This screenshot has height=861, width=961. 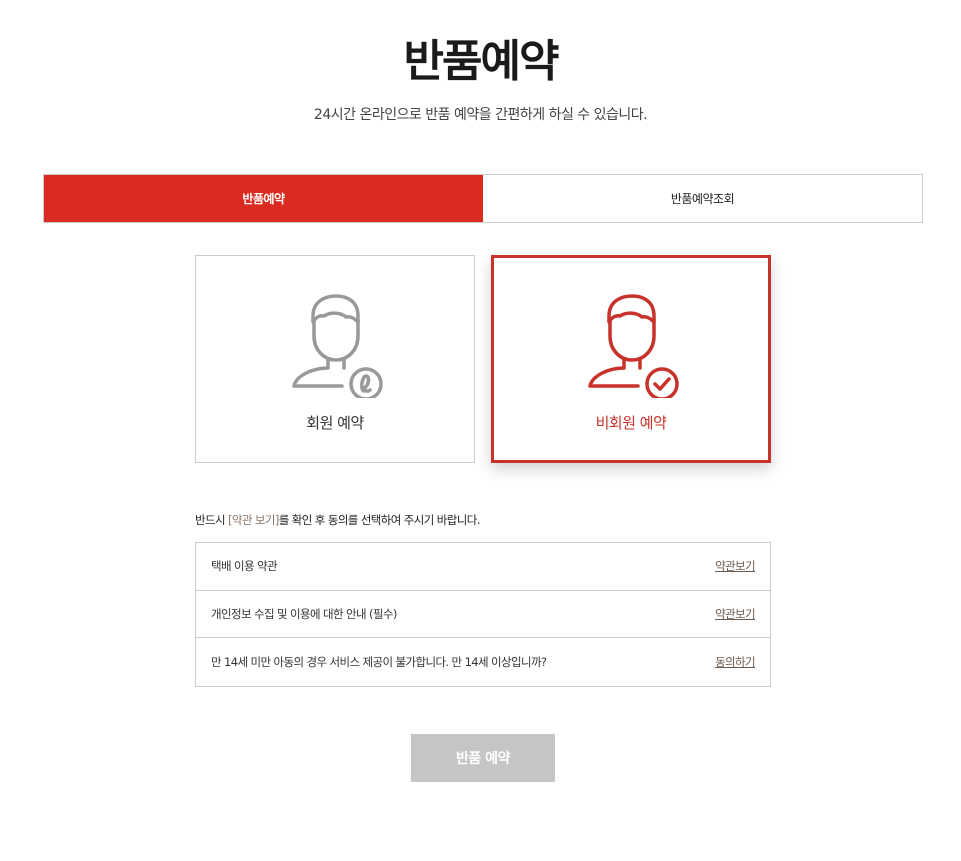 What do you see at coordinates (244, 566) in the screenshot?
I see `term-text: 택배 이용 약관` at bounding box center [244, 566].